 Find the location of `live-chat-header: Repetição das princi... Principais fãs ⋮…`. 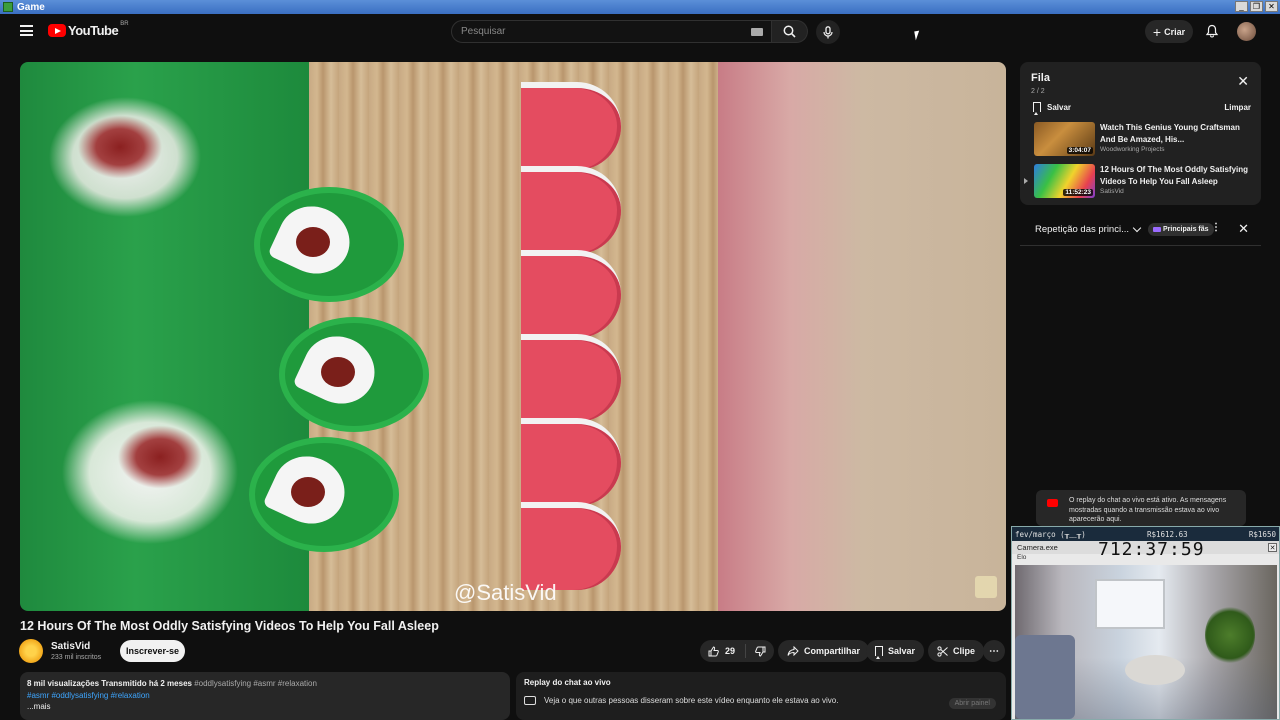

live-chat-header: Repetição das princi... Principais fãs ⋮… is located at coordinates (1140, 230).